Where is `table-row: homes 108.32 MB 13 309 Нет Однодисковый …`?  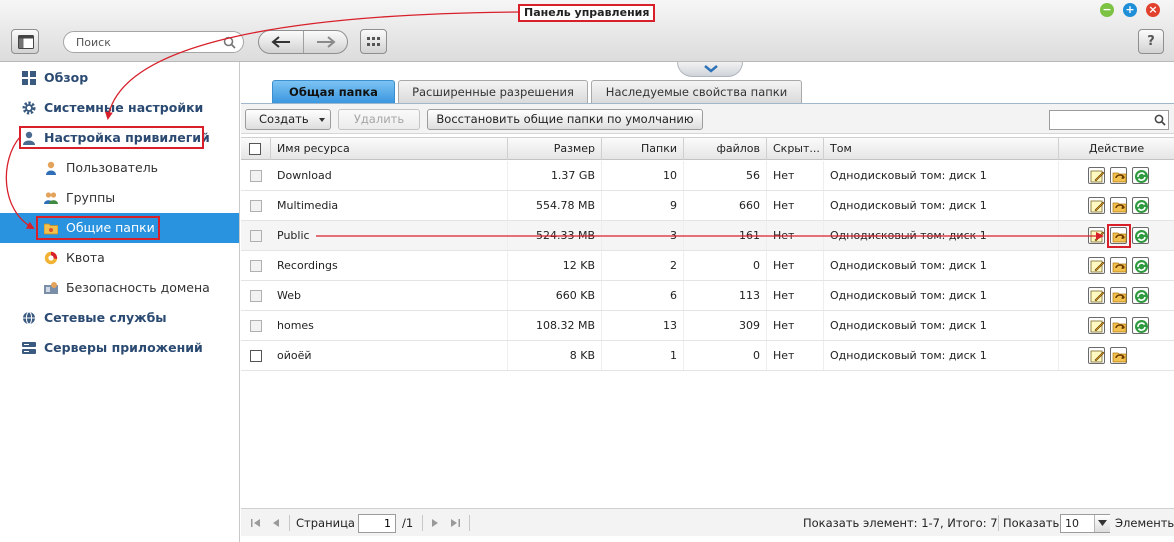
table-row: homes 108.32 MB 13 309 Нет Однодисковый … is located at coordinates (707, 326).